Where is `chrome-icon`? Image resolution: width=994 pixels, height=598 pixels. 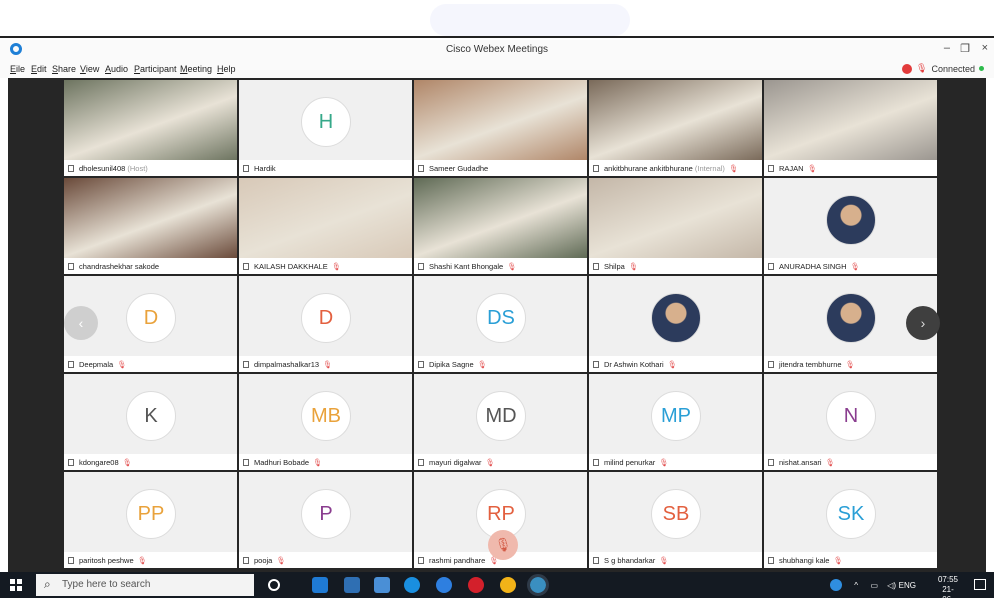
chrome-icon is located at coordinates (508, 585).